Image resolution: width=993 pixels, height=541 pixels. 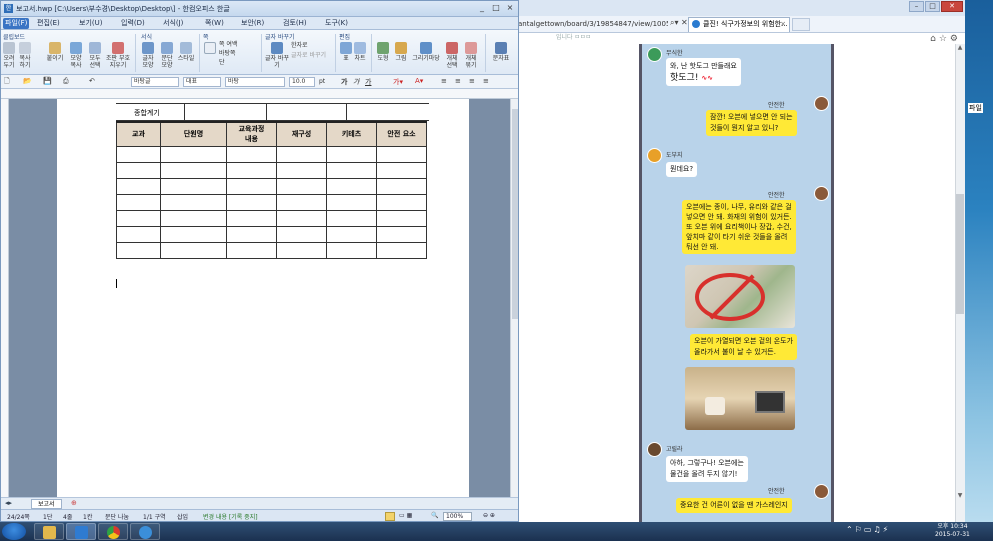 I want to click on minimize-button: _, so click(x=482, y=7).